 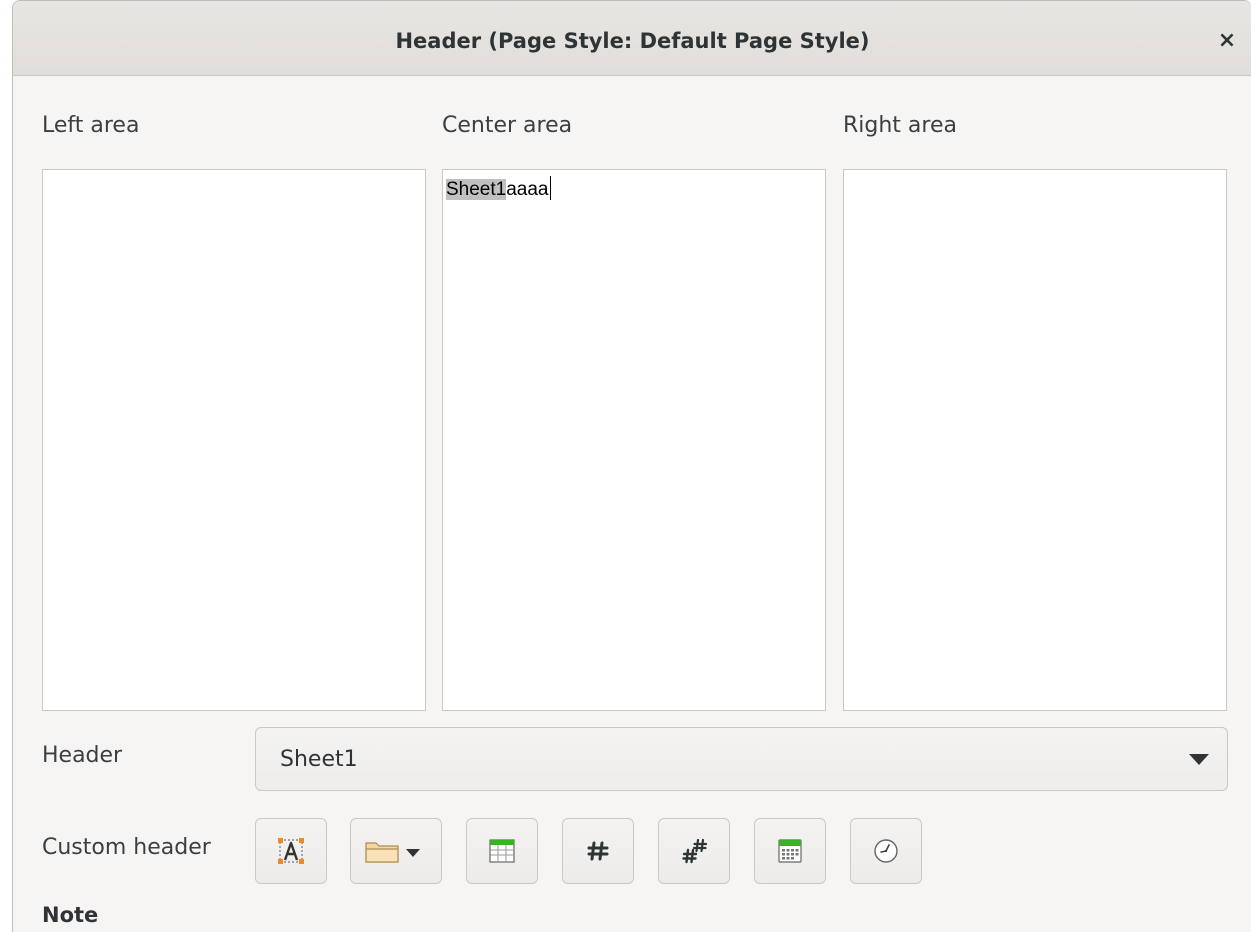 I want to click on time-button, so click(x=886, y=851).